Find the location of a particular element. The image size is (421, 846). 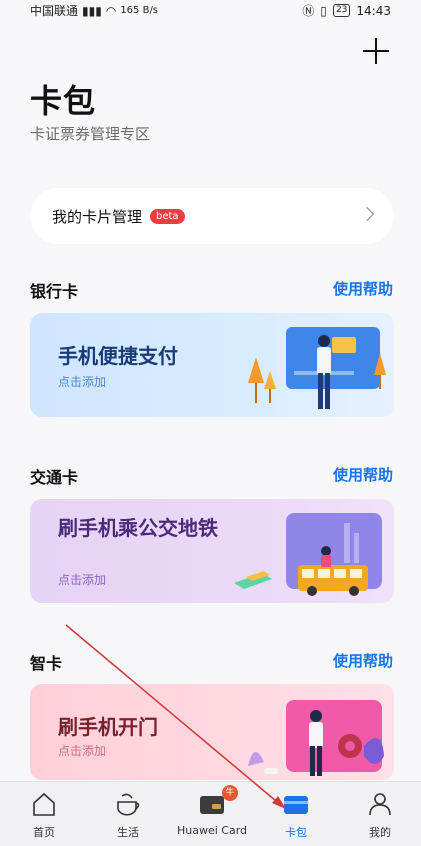

section-title-bank: 银行卡 is located at coordinates (54, 291).